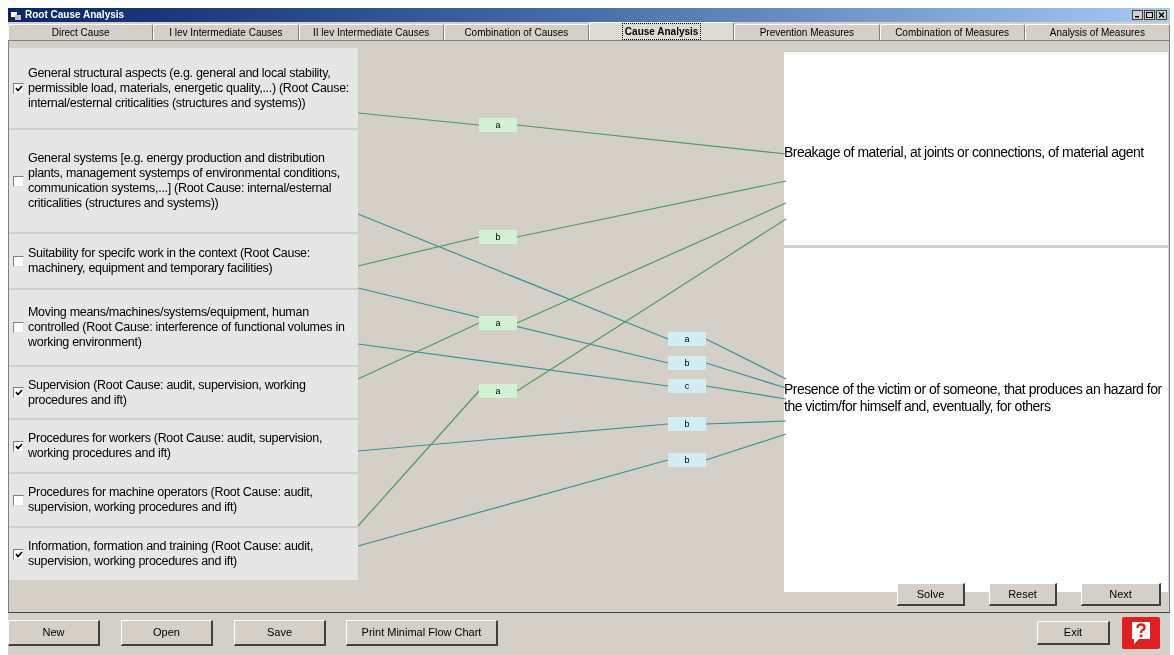  I want to click on tab: Direct Cause, so click(81, 32).